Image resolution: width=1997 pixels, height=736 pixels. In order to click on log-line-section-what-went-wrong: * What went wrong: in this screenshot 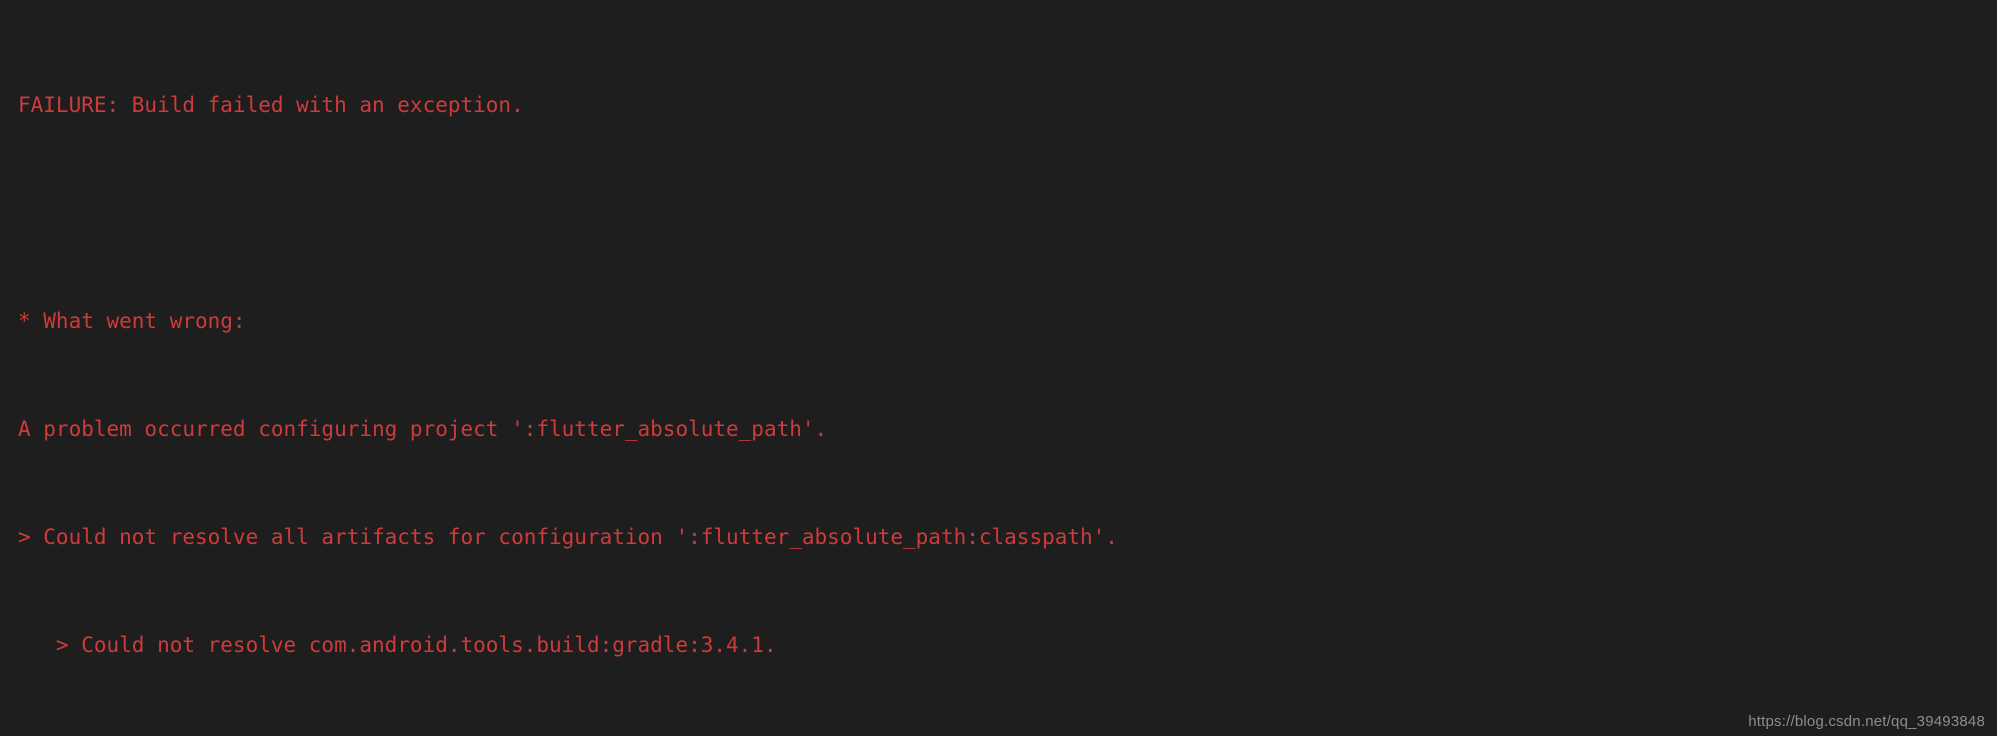, I will do `click(132, 321)`.